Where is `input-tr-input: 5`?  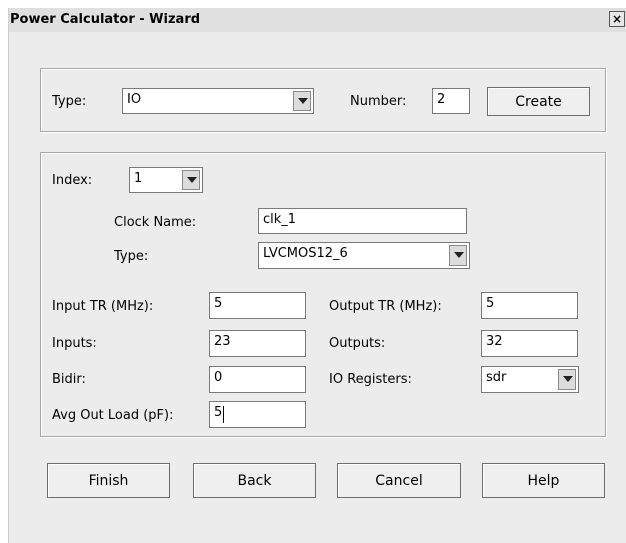 input-tr-input: 5 is located at coordinates (257, 305).